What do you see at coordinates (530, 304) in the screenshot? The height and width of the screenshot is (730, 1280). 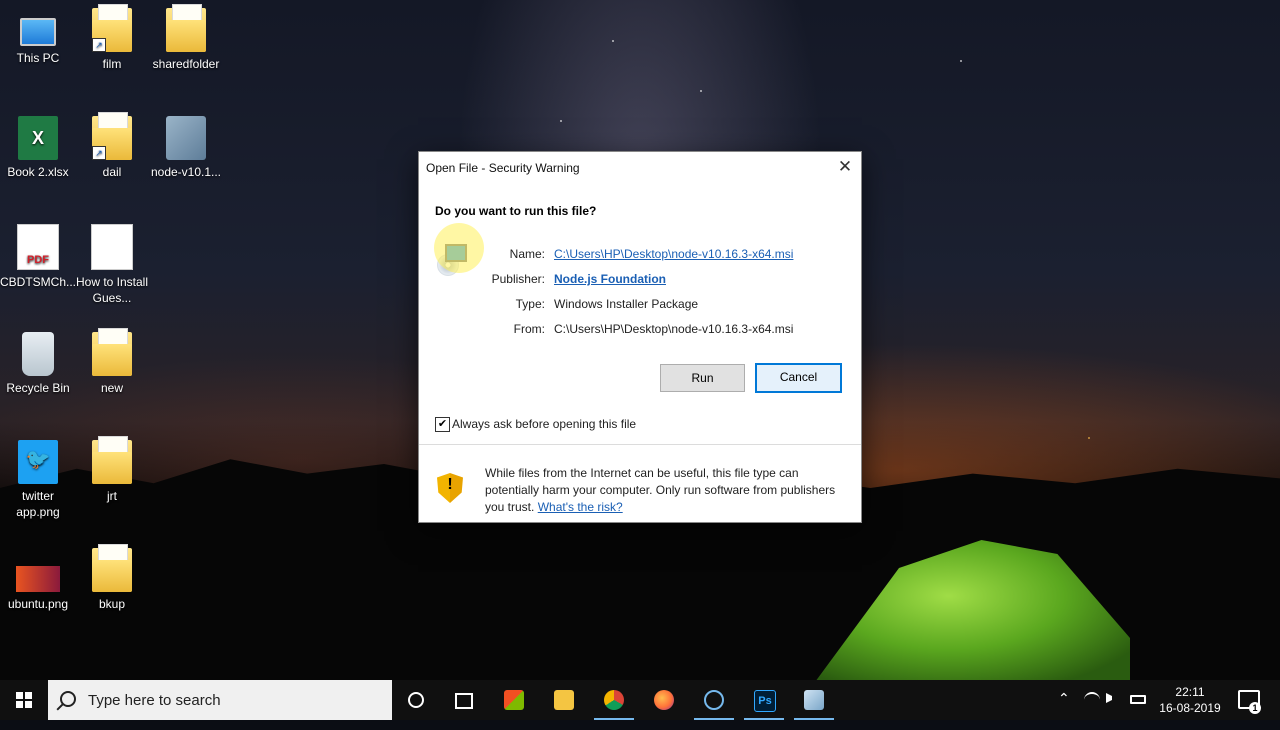 I see `type-label: Type:` at bounding box center [530, 304].